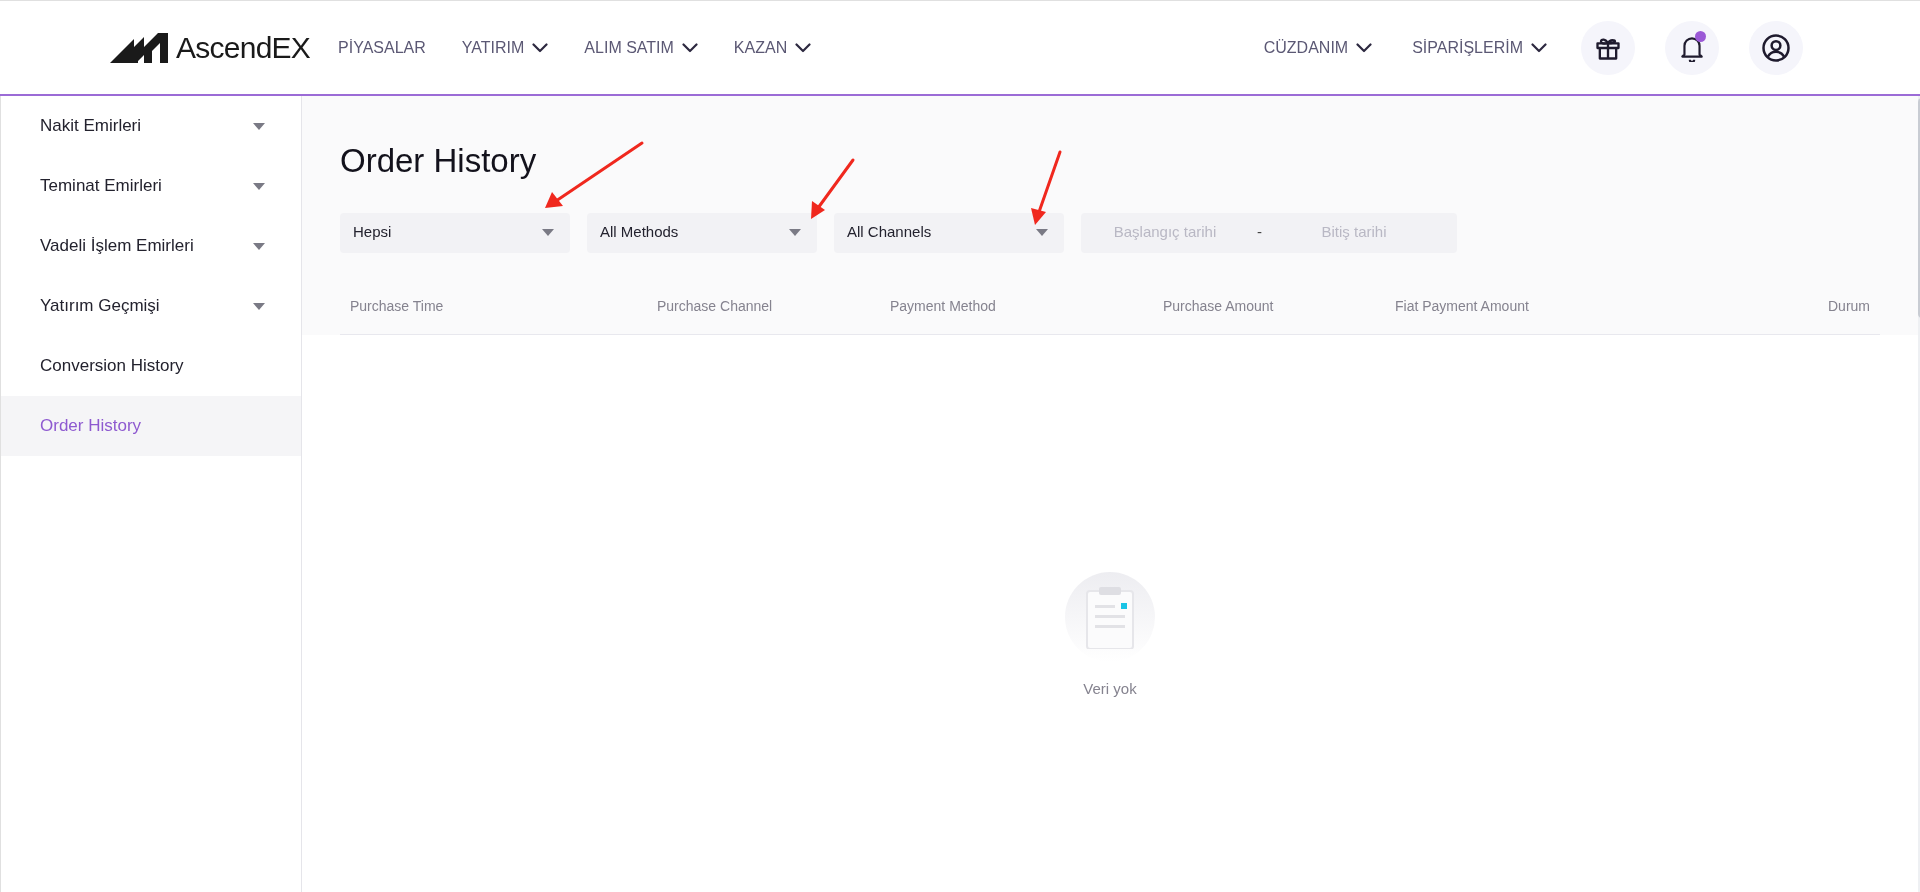  Describe the element at coordinates (139, 47) in the screenshot. I see `logo-mark-icon` at that location.